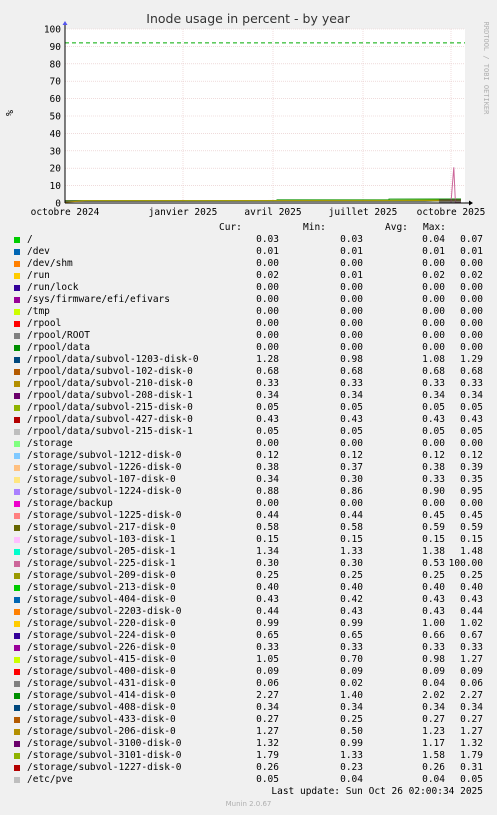  What do you see at coordinates (248, 504) in the screenshot?
I see `legend-row: /storage/backup 0.00 0.00 0.00 0.00` at bounding box center [248, 504].